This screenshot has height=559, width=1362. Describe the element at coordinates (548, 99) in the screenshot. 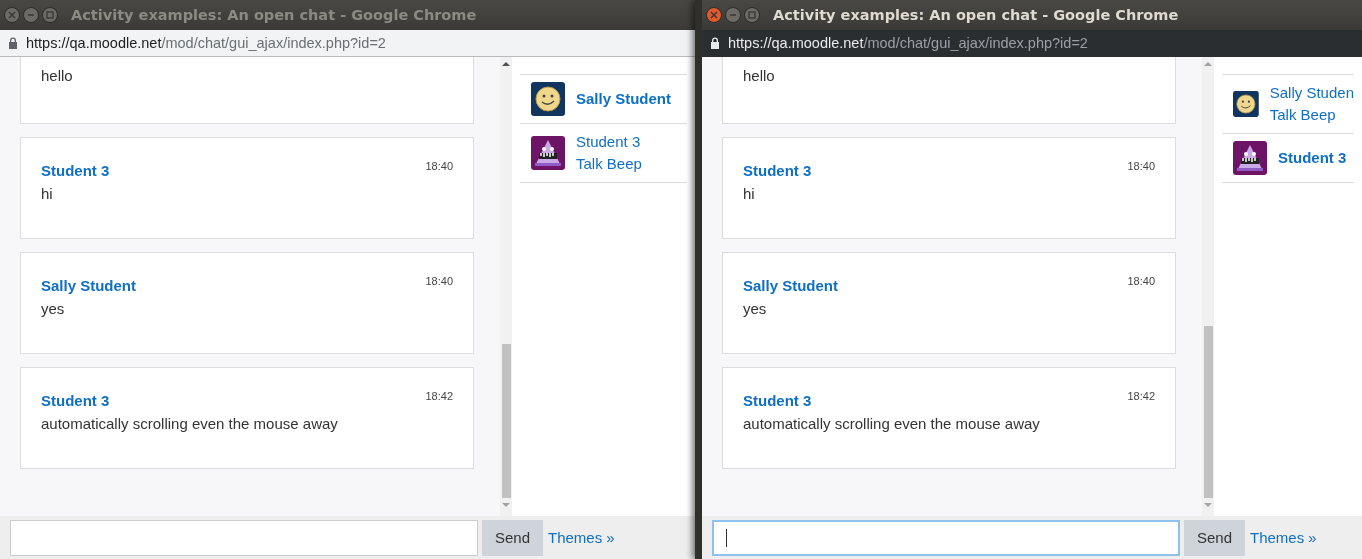

I see `smiley-face-icon` at that location.